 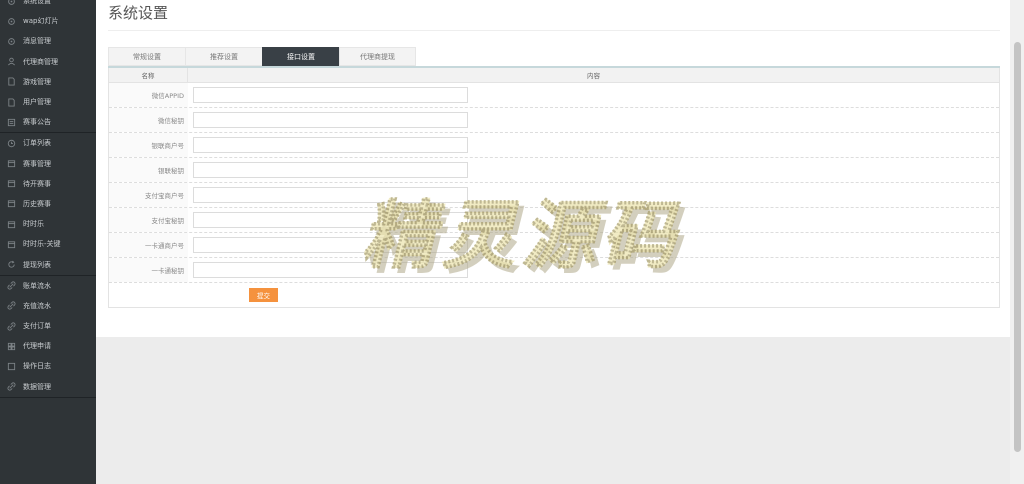 I want to click on sidebar-item-label: 支付订单, so click(x=37, y=326).